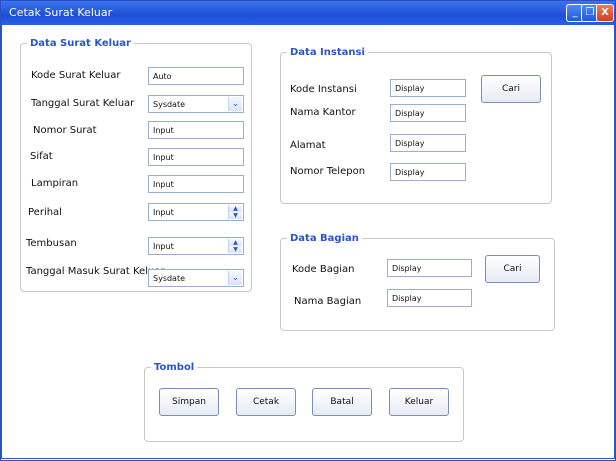 The height and width of the screenshot is (461, 616). What do you see at coordinates (328, 301) in the screenshot?
I see `nama-bagian-label: Nama Bagian` at bounding box center [328, 301].